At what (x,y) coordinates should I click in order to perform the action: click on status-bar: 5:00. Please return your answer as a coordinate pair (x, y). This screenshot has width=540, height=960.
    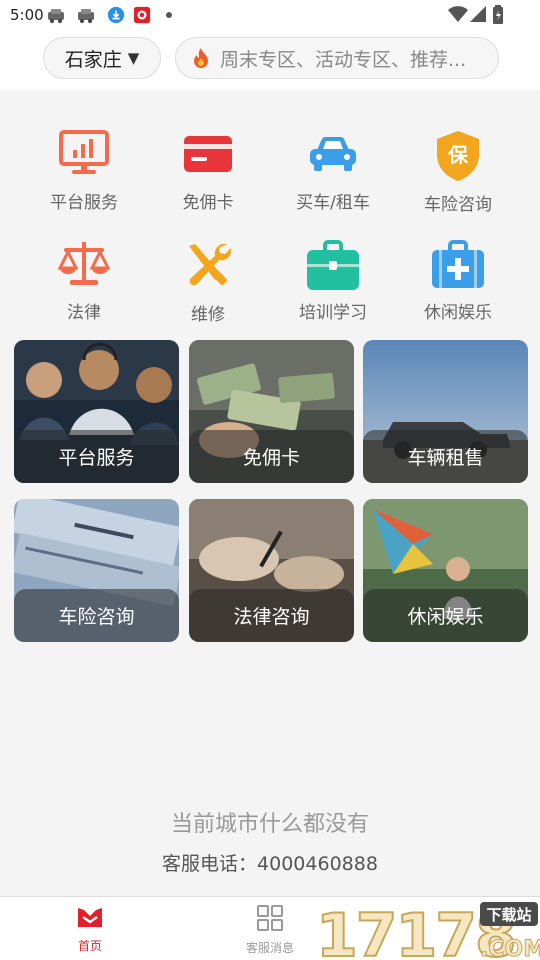
    Looking at the image, I should click on (270, 16).